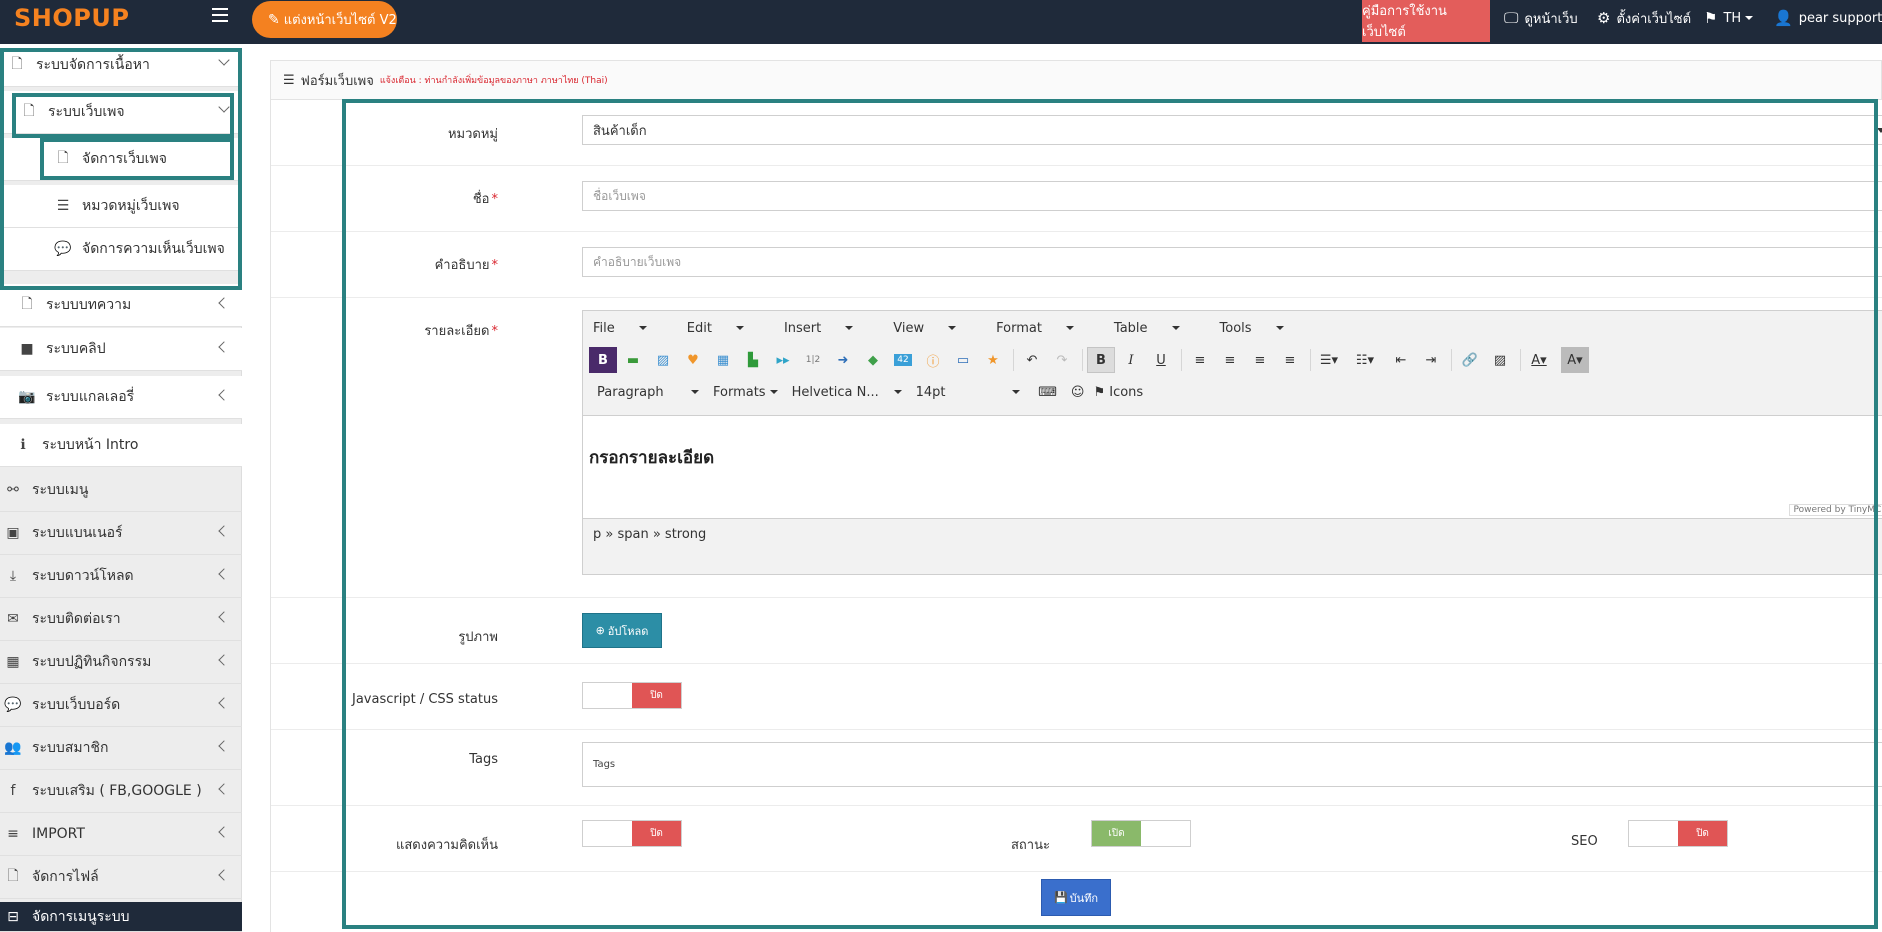 This screenshot has height=932, width=1882. Describe the element at coordinates (1232, 130) in the screenshot. I see `category-select: สินค้าเด็ก` at that location.